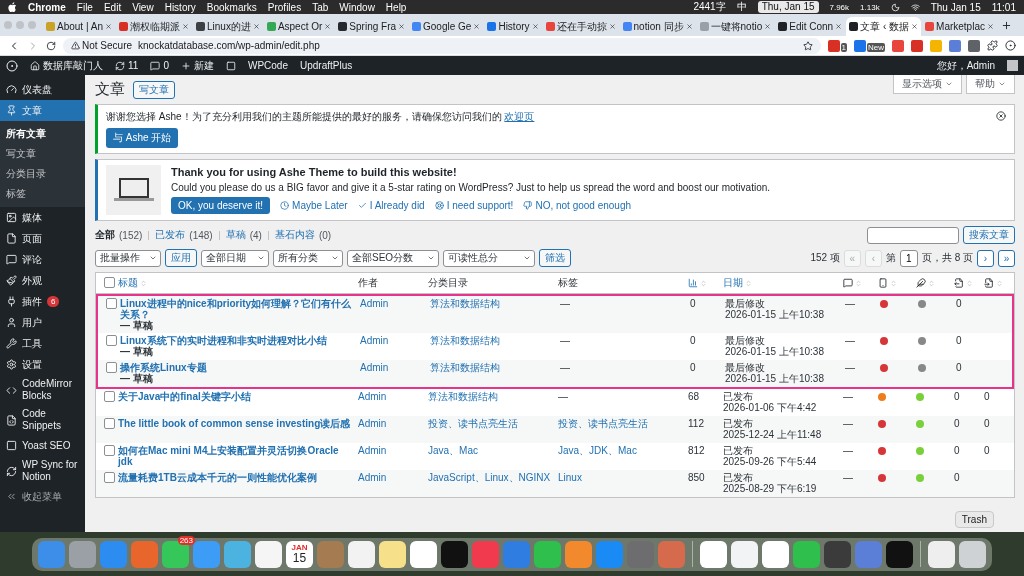 Image resolution: width=1024 pixels, height=576 pixels. Describe the element at coordinates (42, 496) in the screenshot. I see `collapse-menu-button: 收起菜单` at that location.